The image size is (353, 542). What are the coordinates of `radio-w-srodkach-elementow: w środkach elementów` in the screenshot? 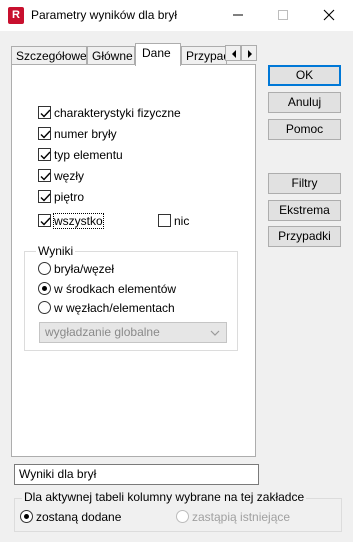 It's located at (107, 290).